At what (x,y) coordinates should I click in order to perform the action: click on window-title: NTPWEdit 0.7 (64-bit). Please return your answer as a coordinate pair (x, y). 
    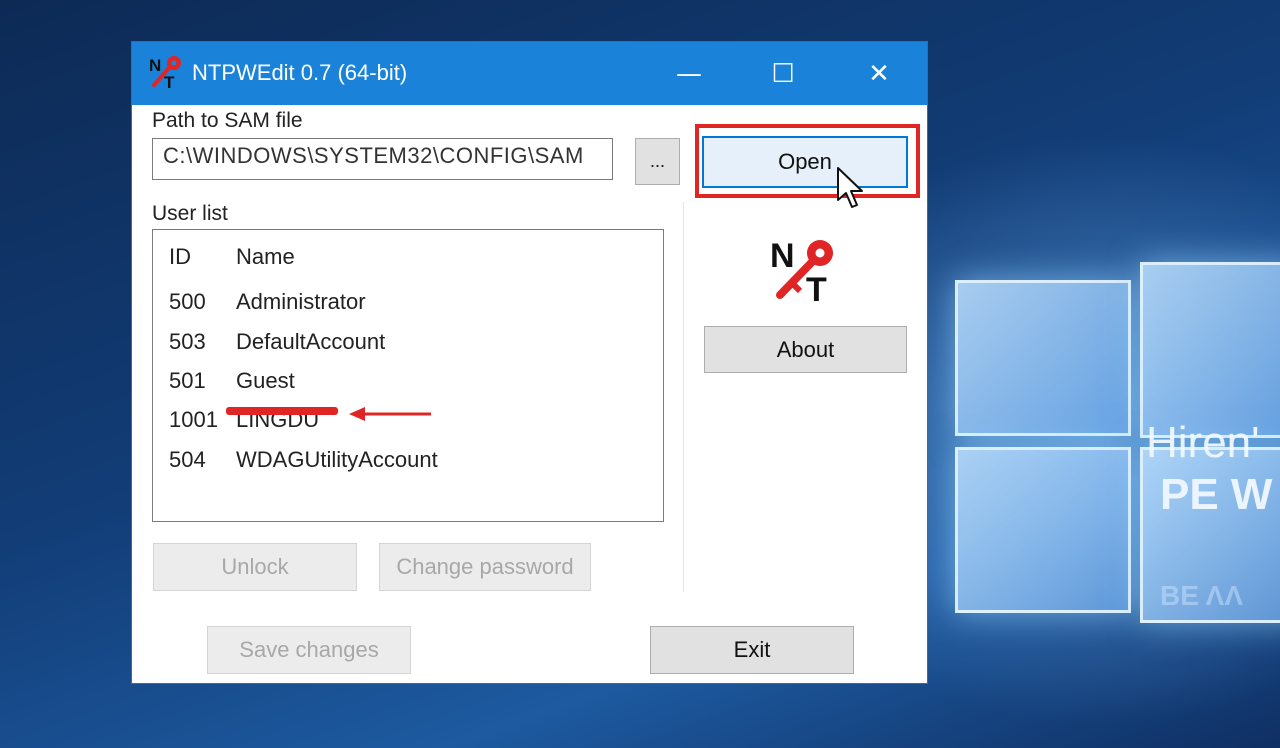
    Looking at the image, I should click on (300, 72).